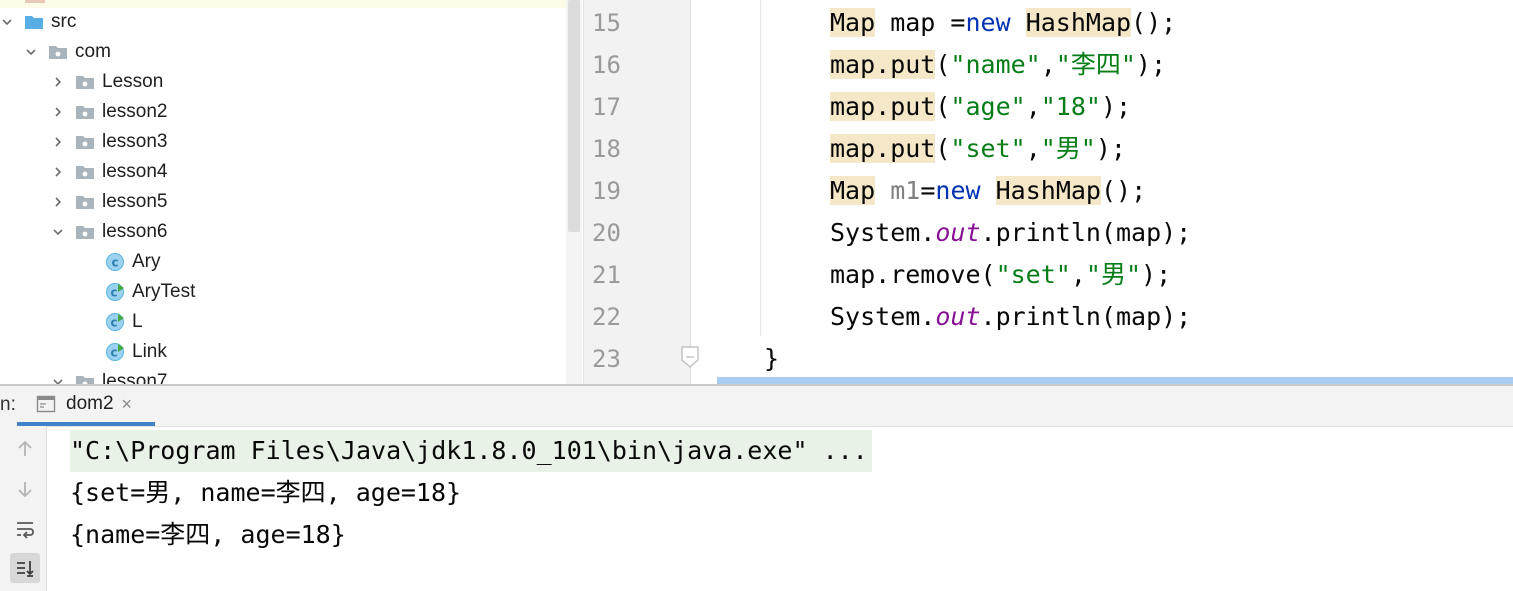 The height and width of the screenshot is (591, 1513). Describe the element at coordinates (135, 171) in the screenshot. I see `tree-item-label: lesson4` at that location.